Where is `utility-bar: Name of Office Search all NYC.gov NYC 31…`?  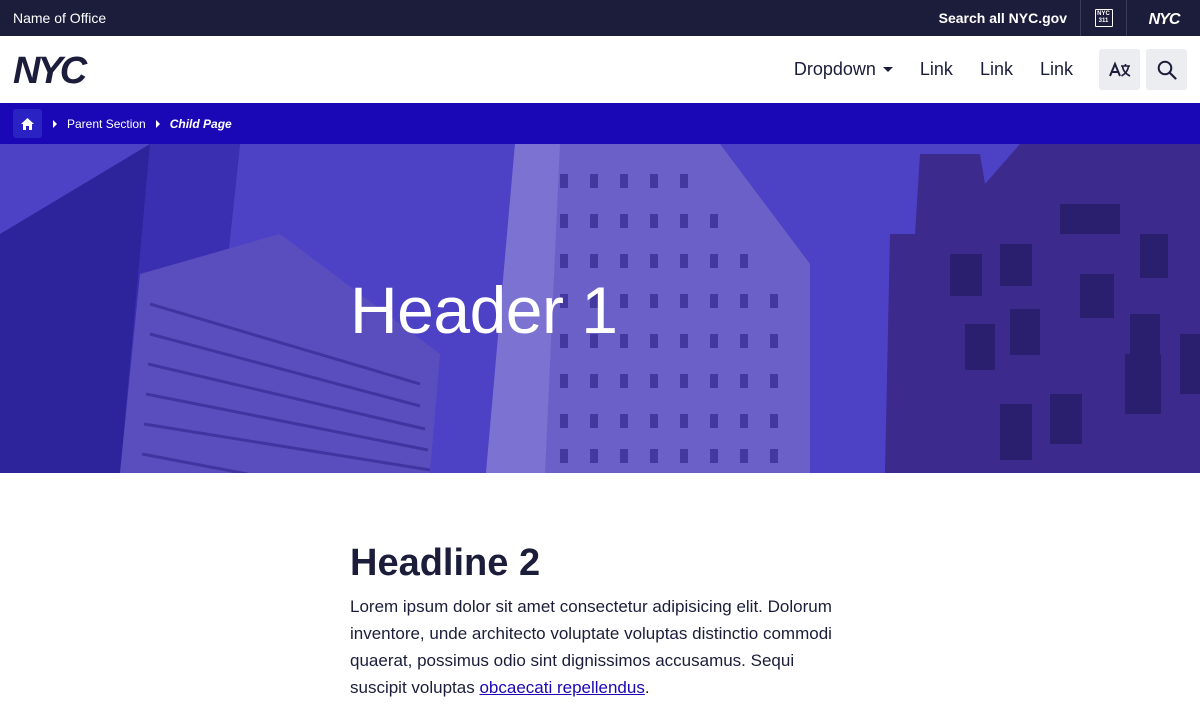
utility-bar: Name of Office Search all NYC.gov NYC 31… is located at coordinates (600, 18).